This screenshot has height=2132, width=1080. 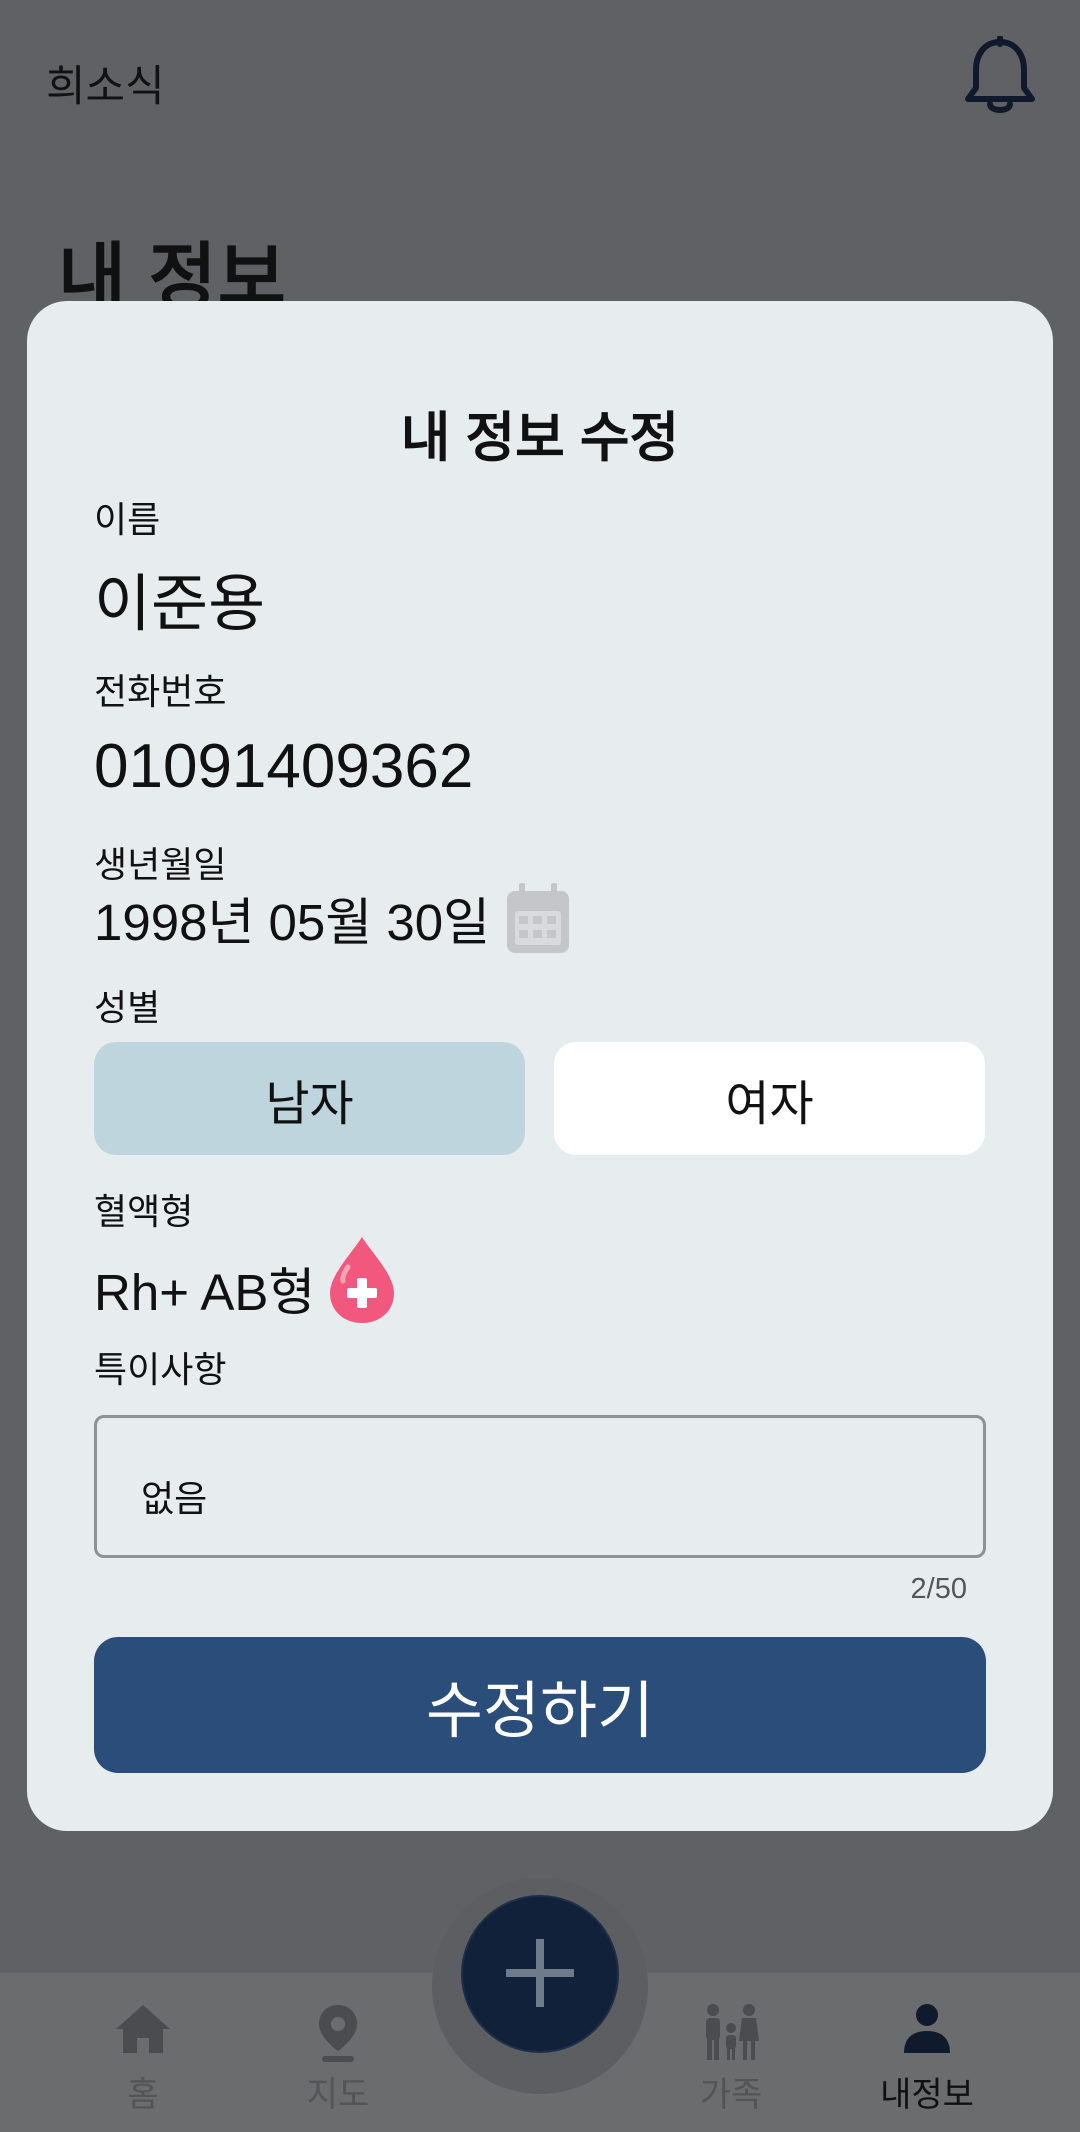 I want to click on name-label: 이름, so click(x=127, y=519).